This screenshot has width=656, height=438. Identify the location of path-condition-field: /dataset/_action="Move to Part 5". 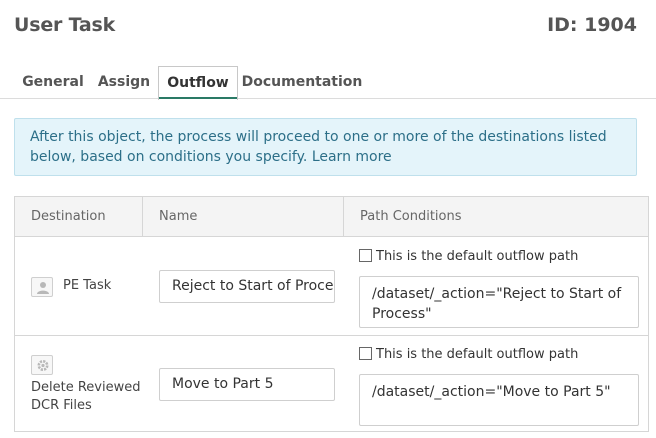
(499, 400).